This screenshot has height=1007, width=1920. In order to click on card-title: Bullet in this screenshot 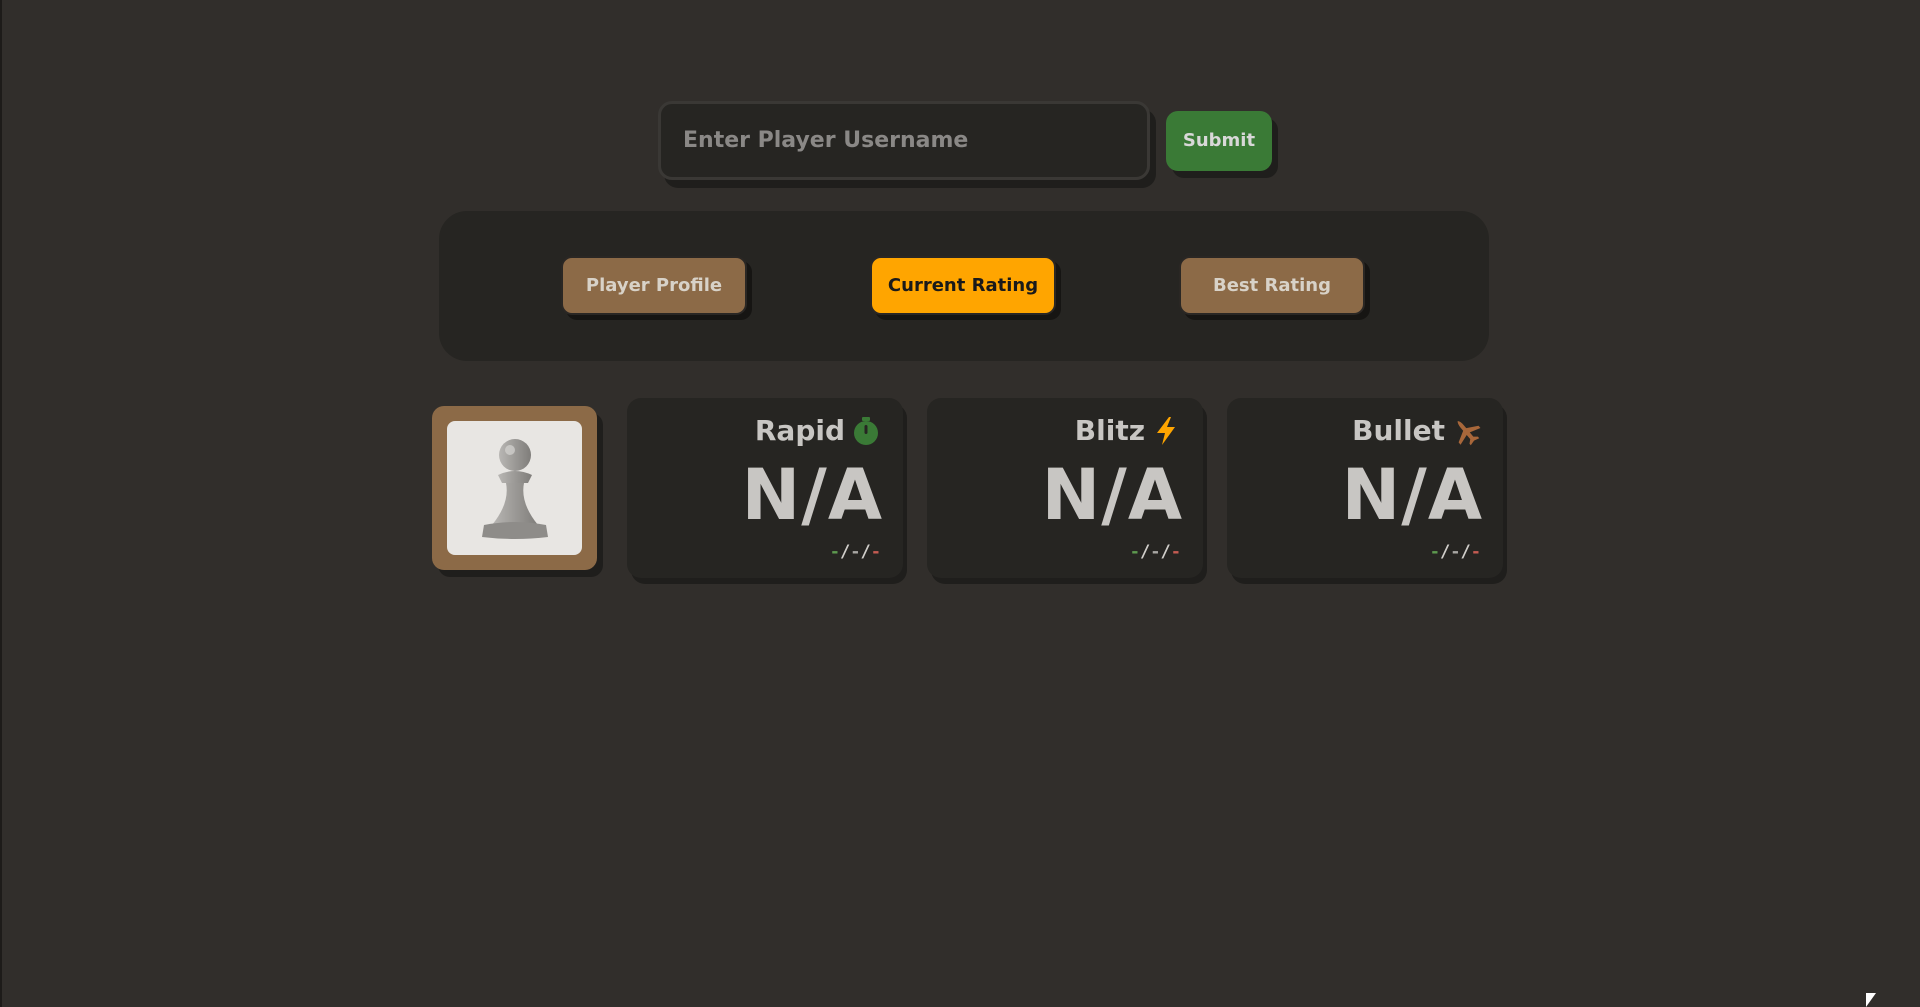, I will do `click(1398, 430)`.